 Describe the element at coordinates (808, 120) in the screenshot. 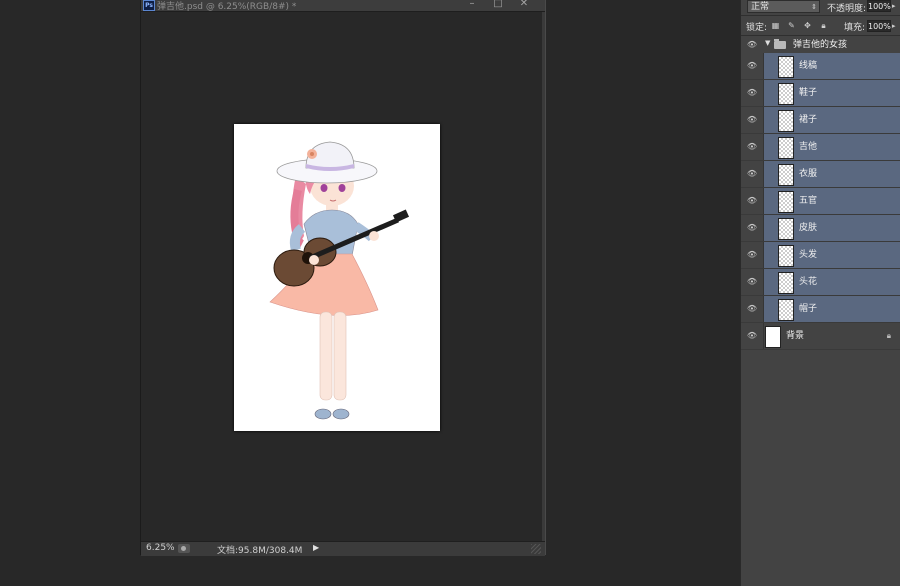

I see `layer-name: 裙子` at that location.